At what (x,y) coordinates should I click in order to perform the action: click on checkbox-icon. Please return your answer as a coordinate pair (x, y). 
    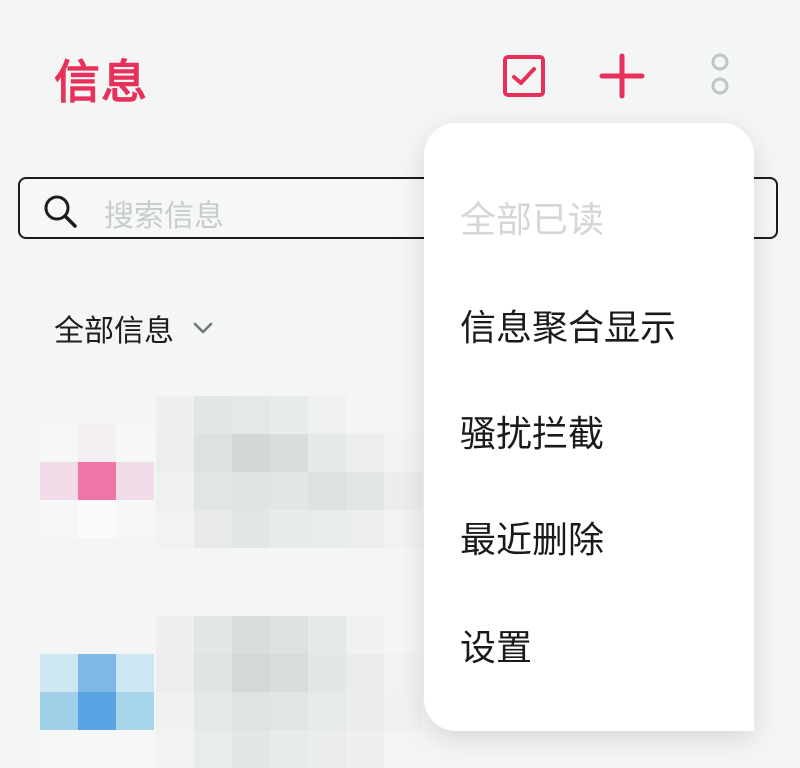
    Looking at the image, I should click on (524, 76).